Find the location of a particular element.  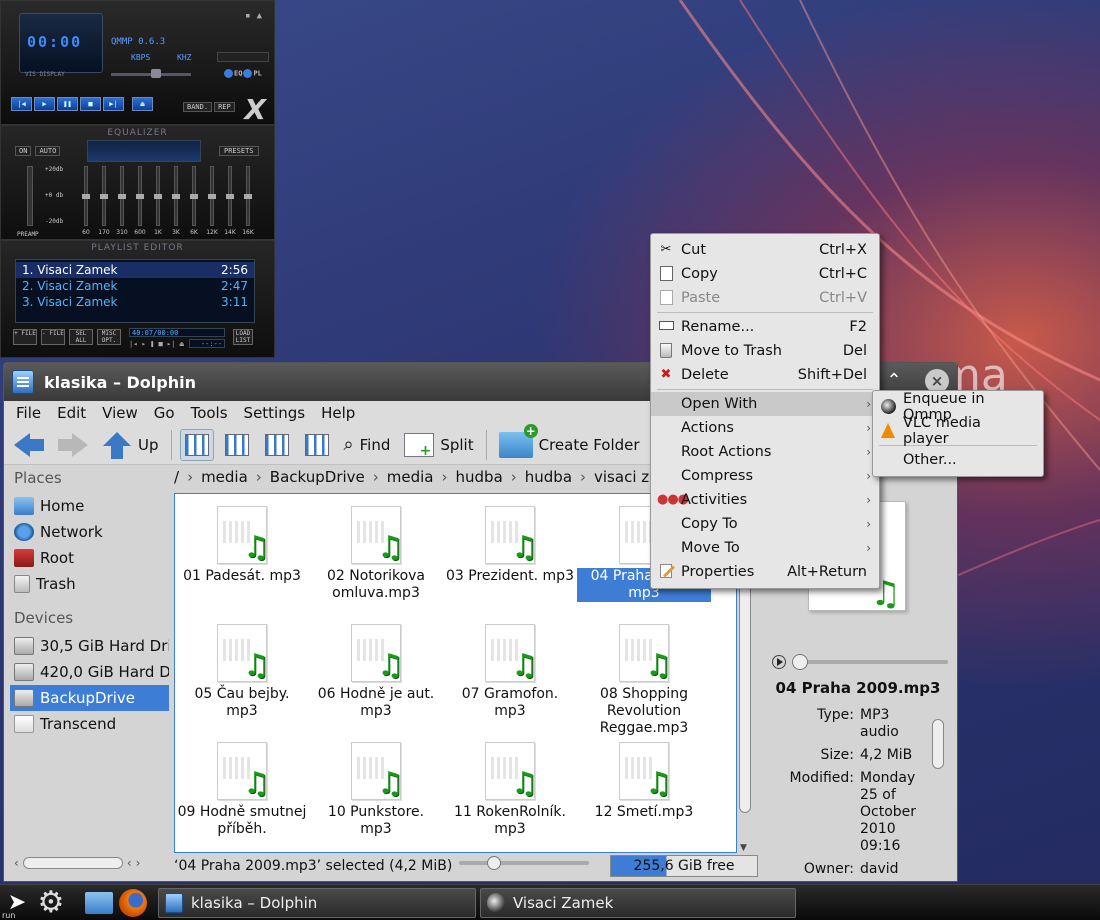

icons-view-button is located at coordinates (196, 444).